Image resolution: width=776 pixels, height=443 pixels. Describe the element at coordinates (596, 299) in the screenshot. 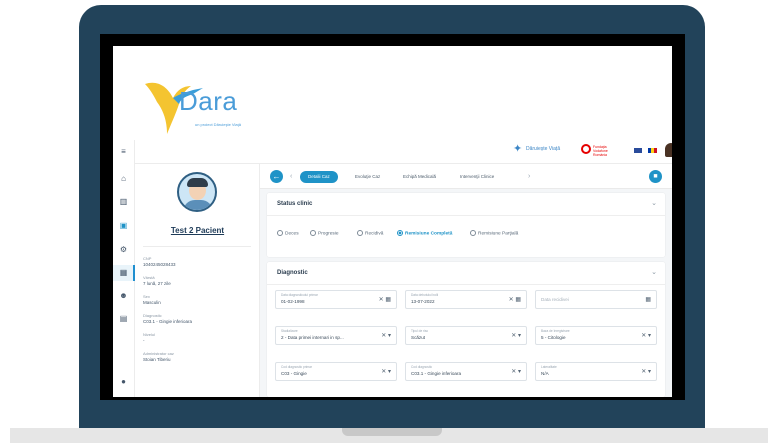

I see `date-recurrence-field: Data recidivei ▦` at that location.